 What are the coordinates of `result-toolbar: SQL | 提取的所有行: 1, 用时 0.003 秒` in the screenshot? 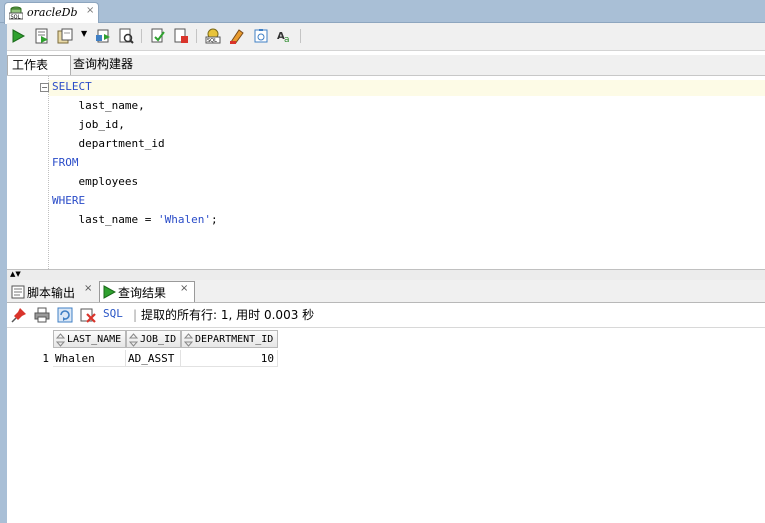 It's located at (386, 315).